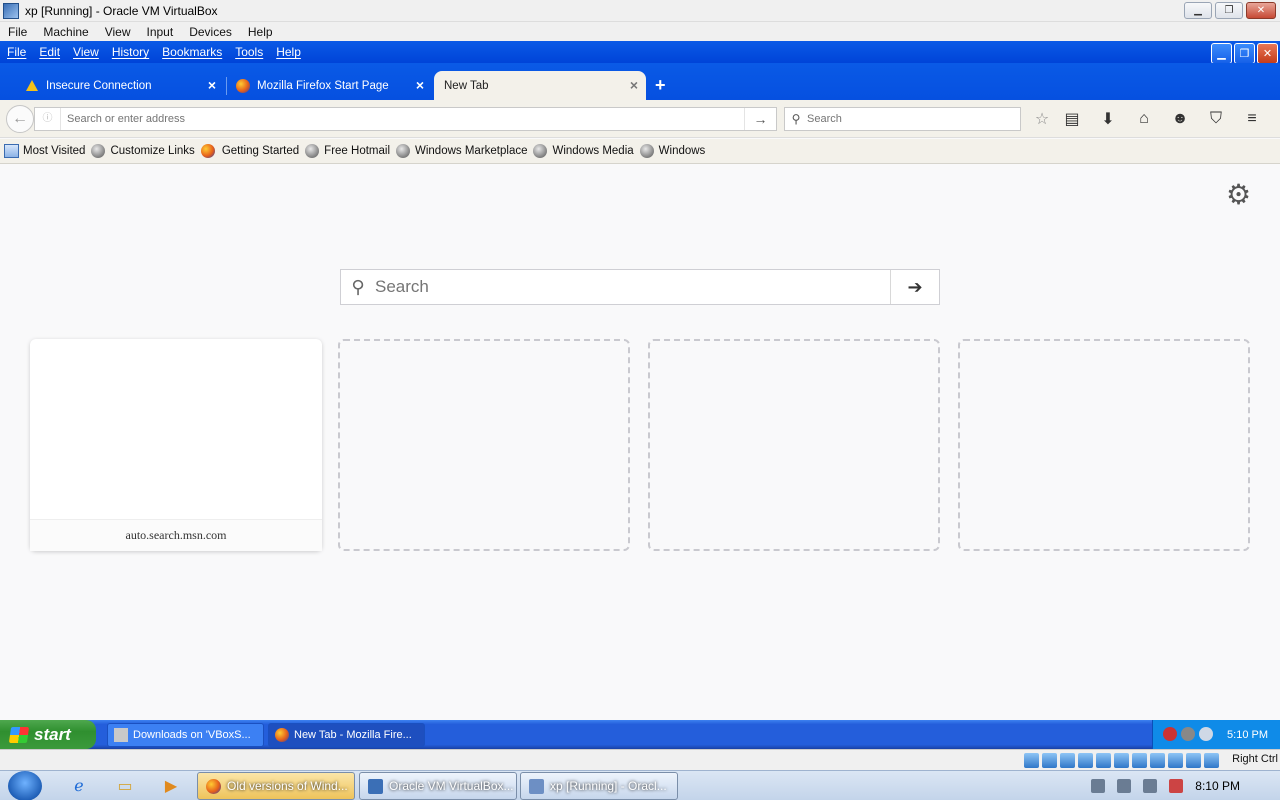  I want to click on host-menu-devices: Devices, so click(210, 32).